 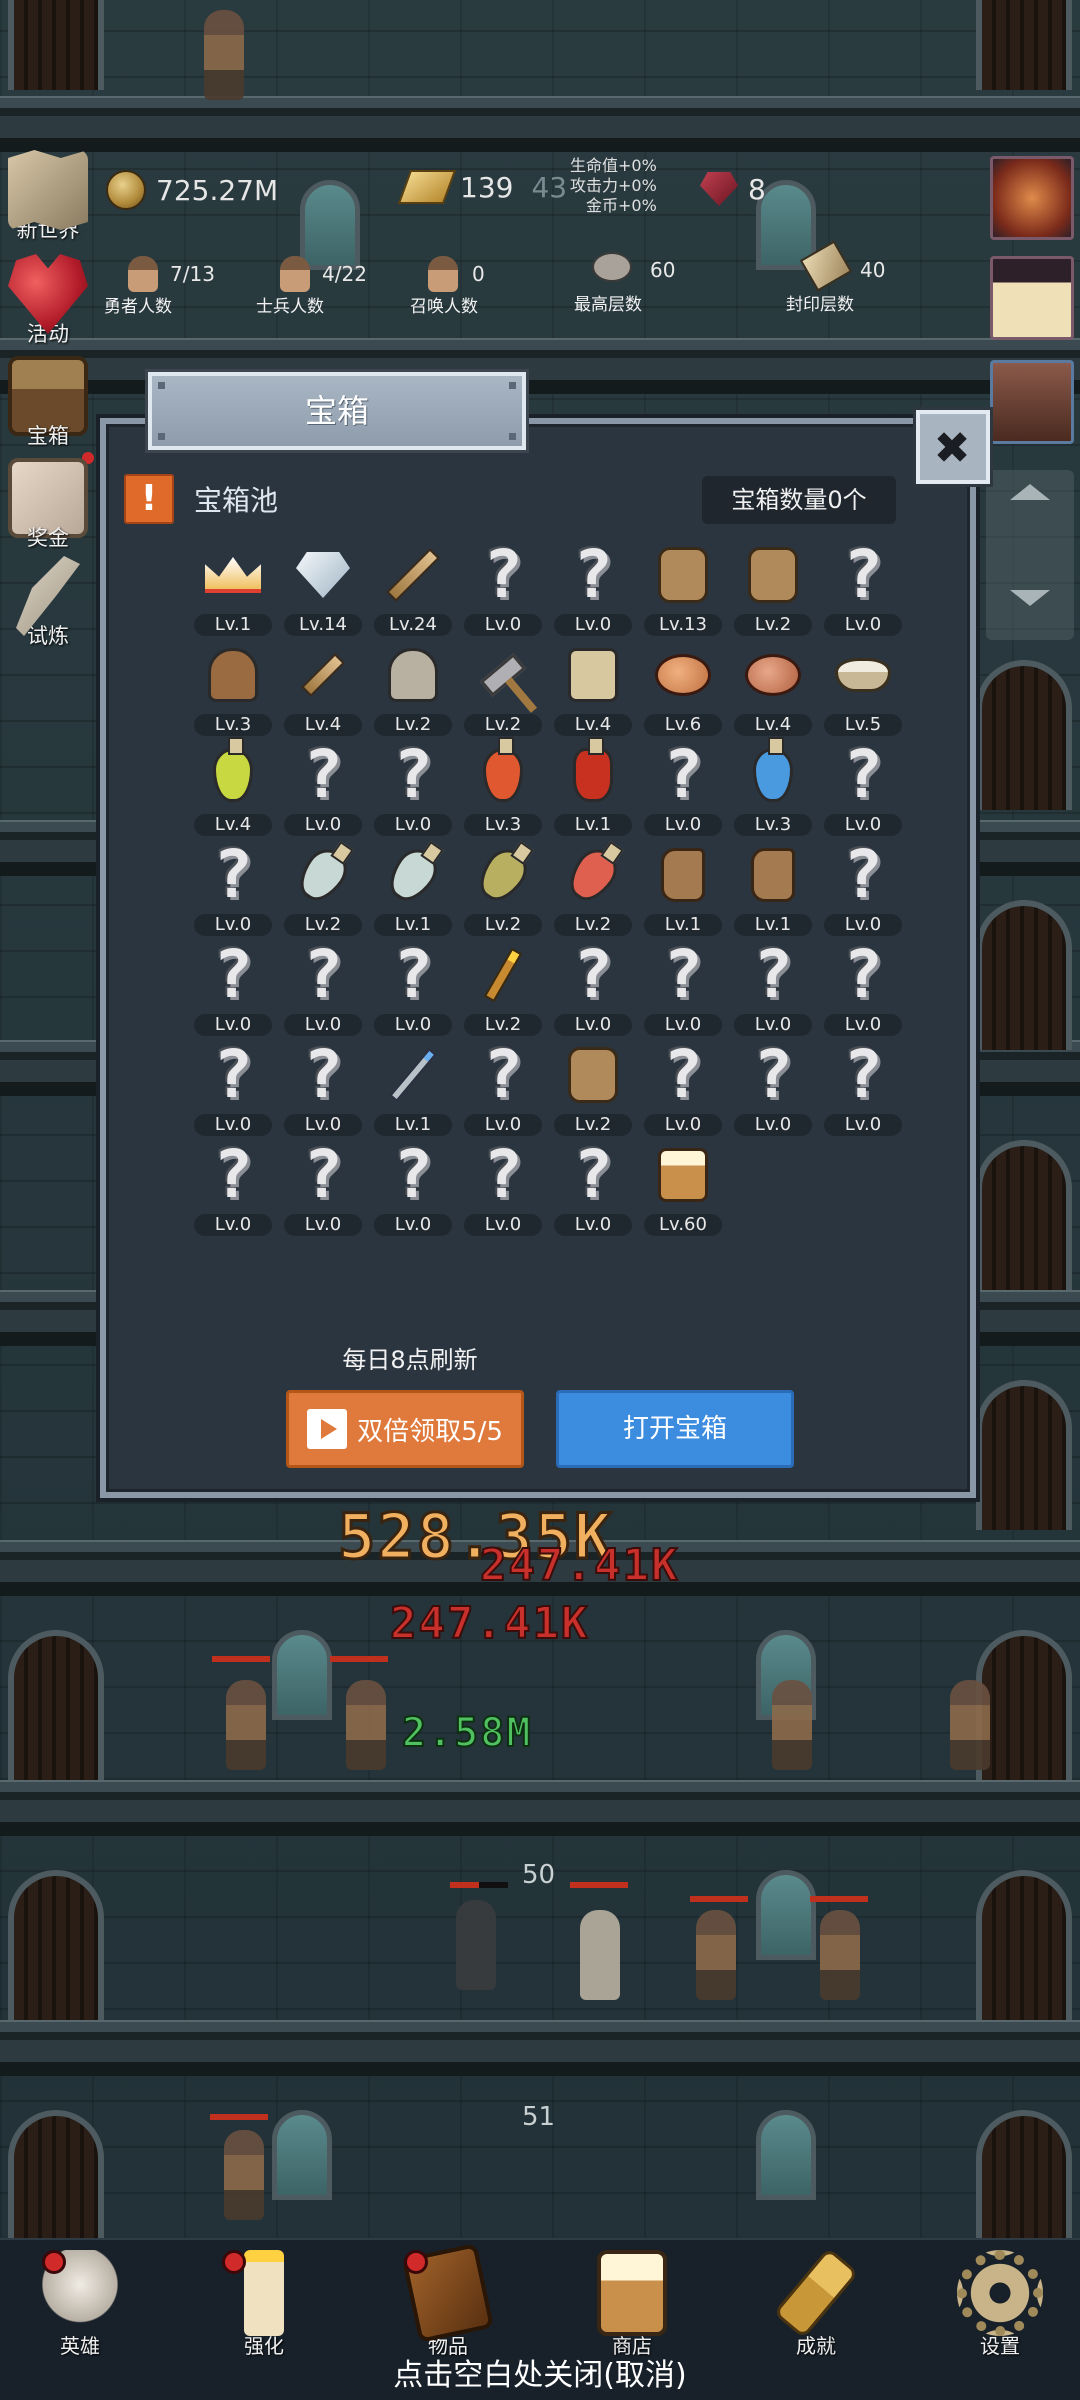 I want to click on pool-item: Lv.24, so click(x=413, y=590).